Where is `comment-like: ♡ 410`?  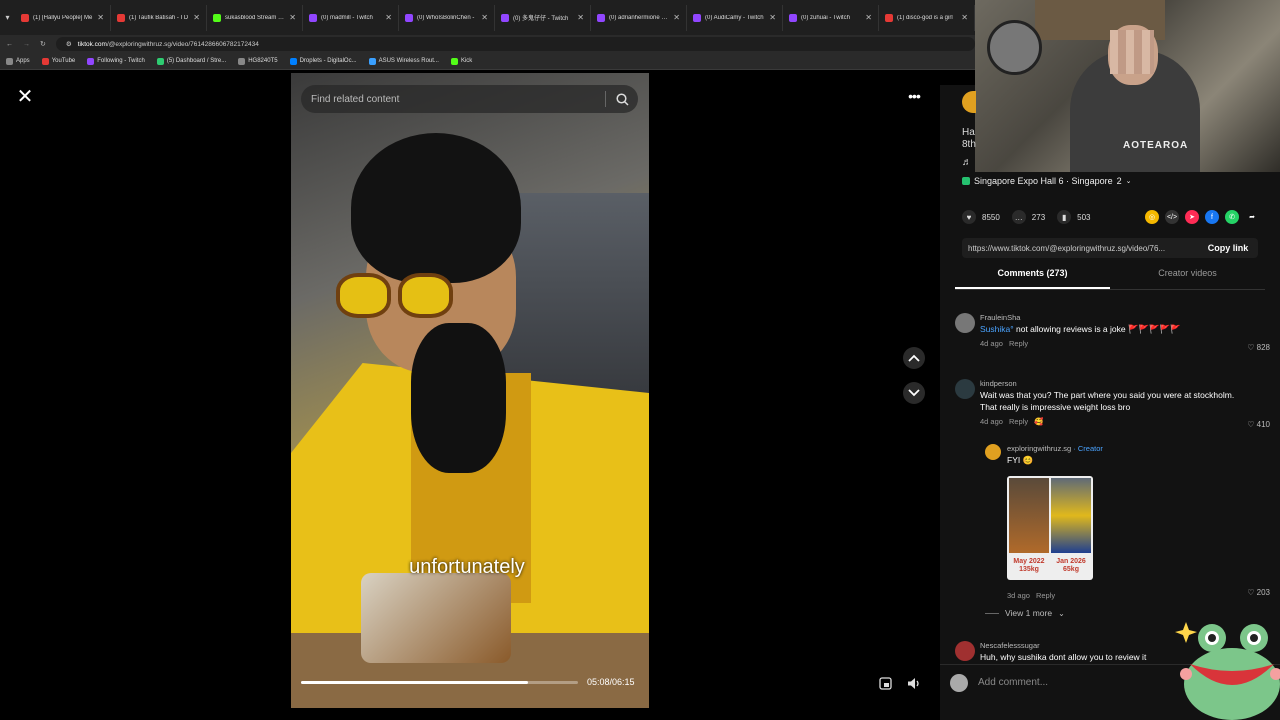
comment-like: ♡ 410 is located at coordinates (1258, 424).